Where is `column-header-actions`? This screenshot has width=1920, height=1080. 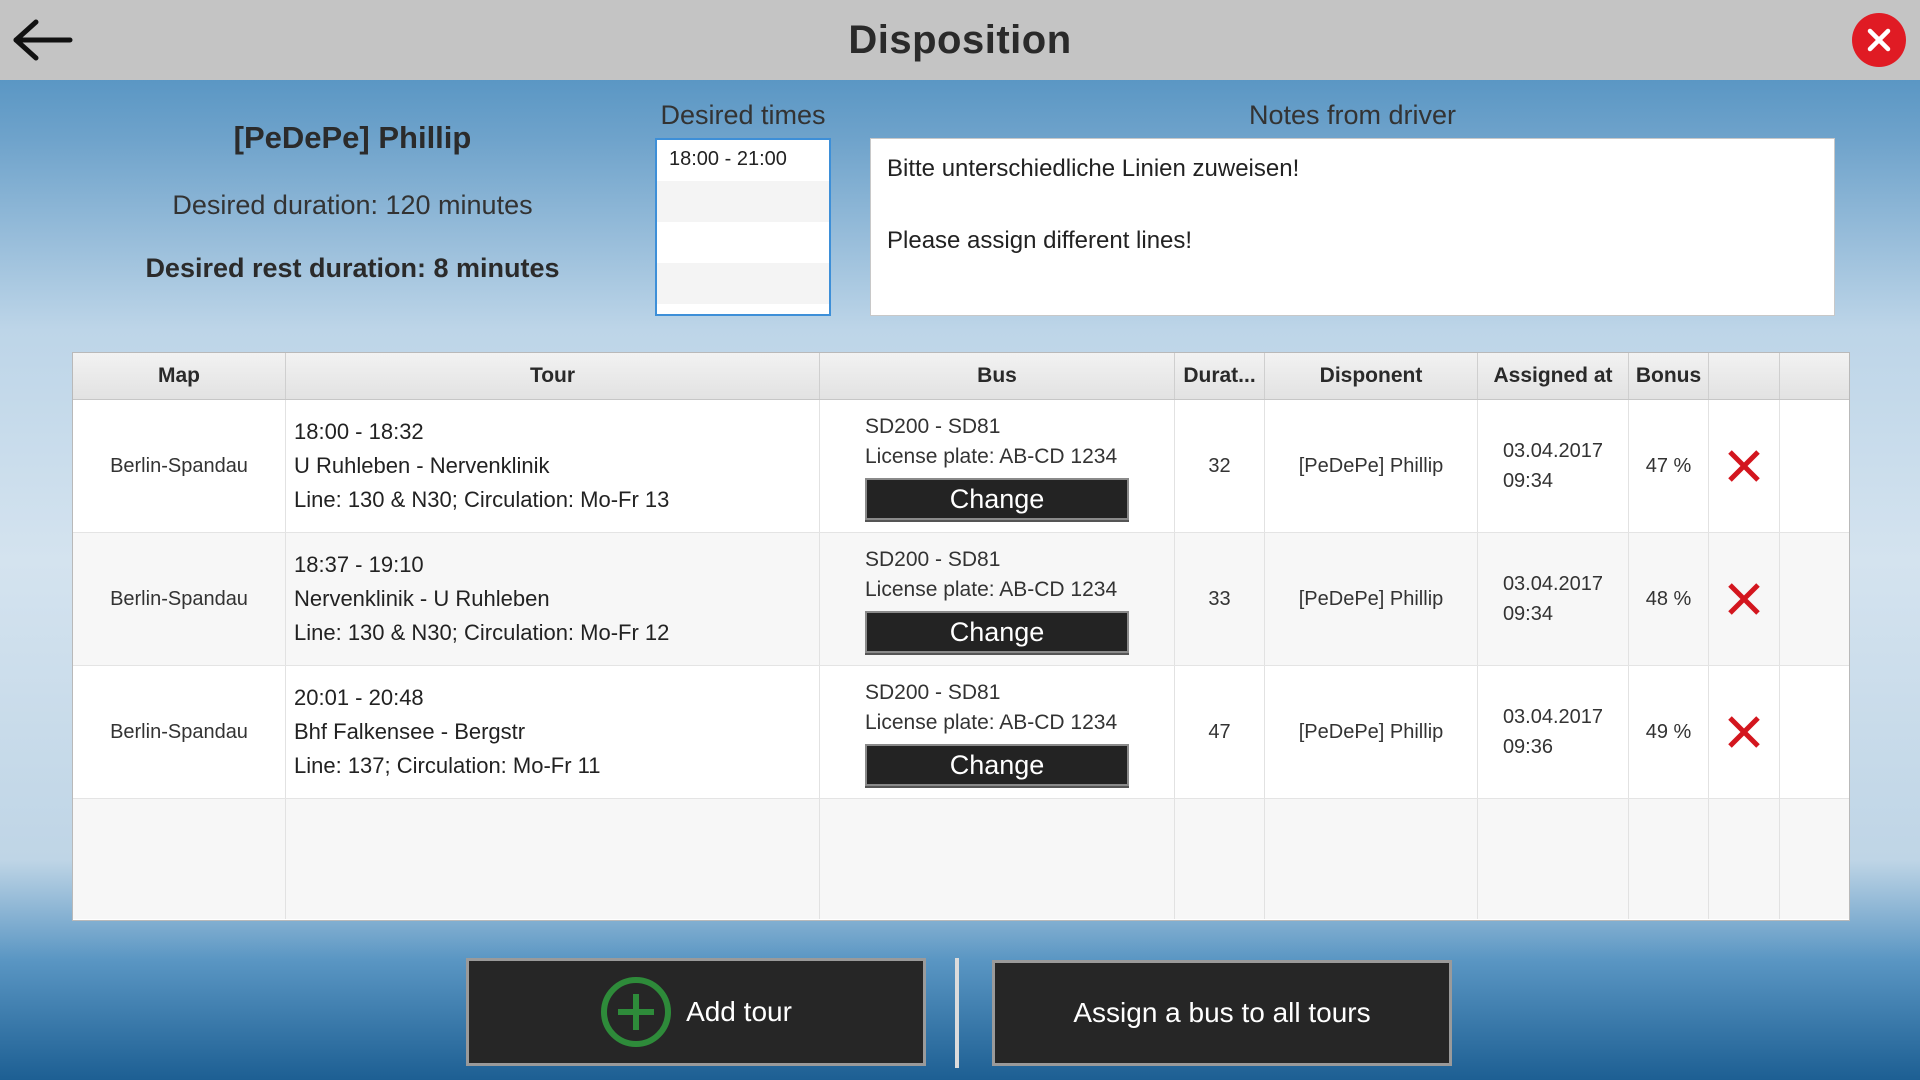 column-header-actions is located at coordinates (1744, 376).